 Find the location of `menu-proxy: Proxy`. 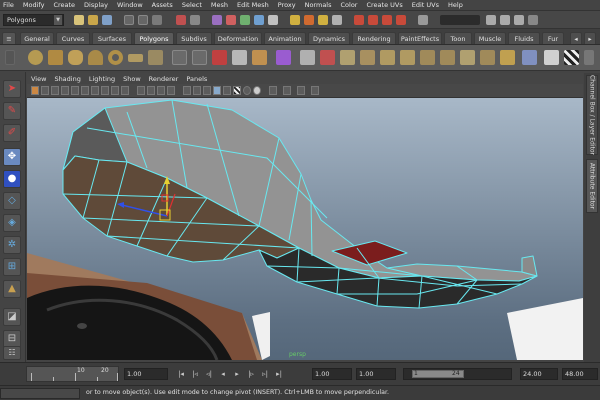

menu-proxy: Proxy is located at coordinates (287, 5).